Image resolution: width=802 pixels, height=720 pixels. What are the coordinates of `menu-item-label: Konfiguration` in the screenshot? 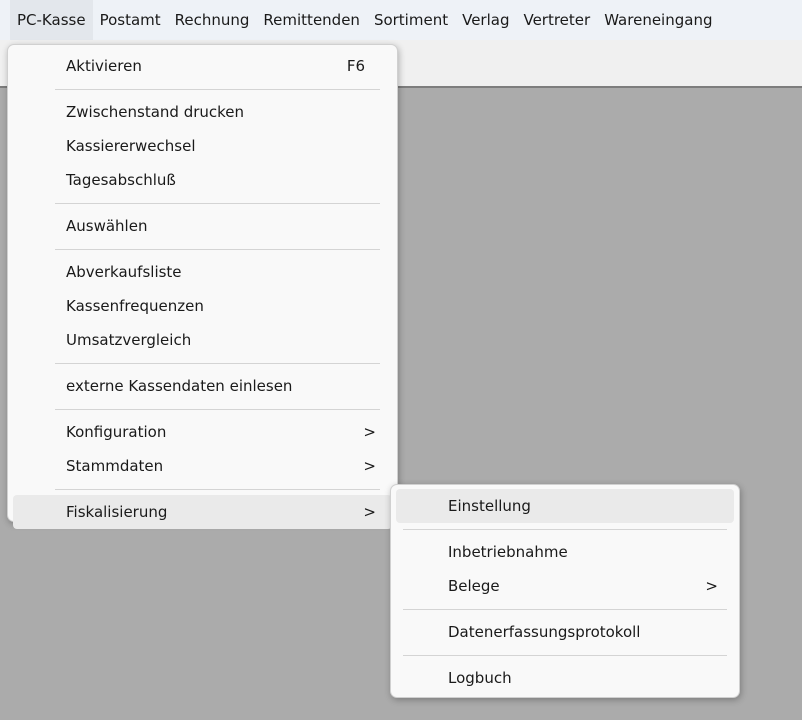 It's located at (116, 432).